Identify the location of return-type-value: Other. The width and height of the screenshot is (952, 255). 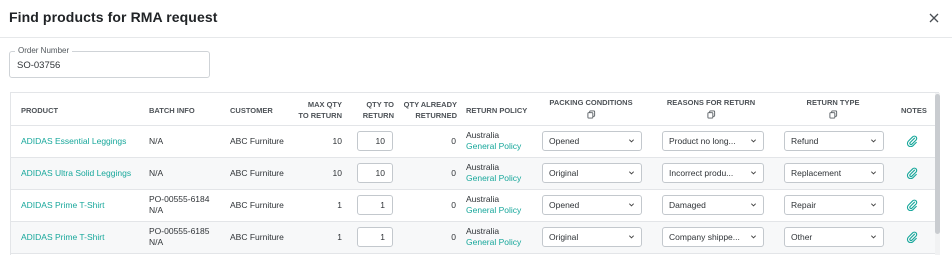
(802, 237).